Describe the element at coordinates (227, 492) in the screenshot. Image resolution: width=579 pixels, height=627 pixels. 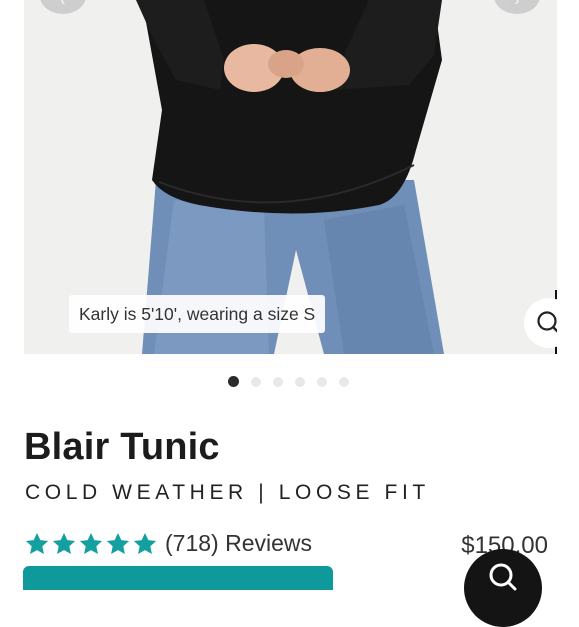
I see `product-tagline: COLD WEATHER | LOOSE FIT` at that location.